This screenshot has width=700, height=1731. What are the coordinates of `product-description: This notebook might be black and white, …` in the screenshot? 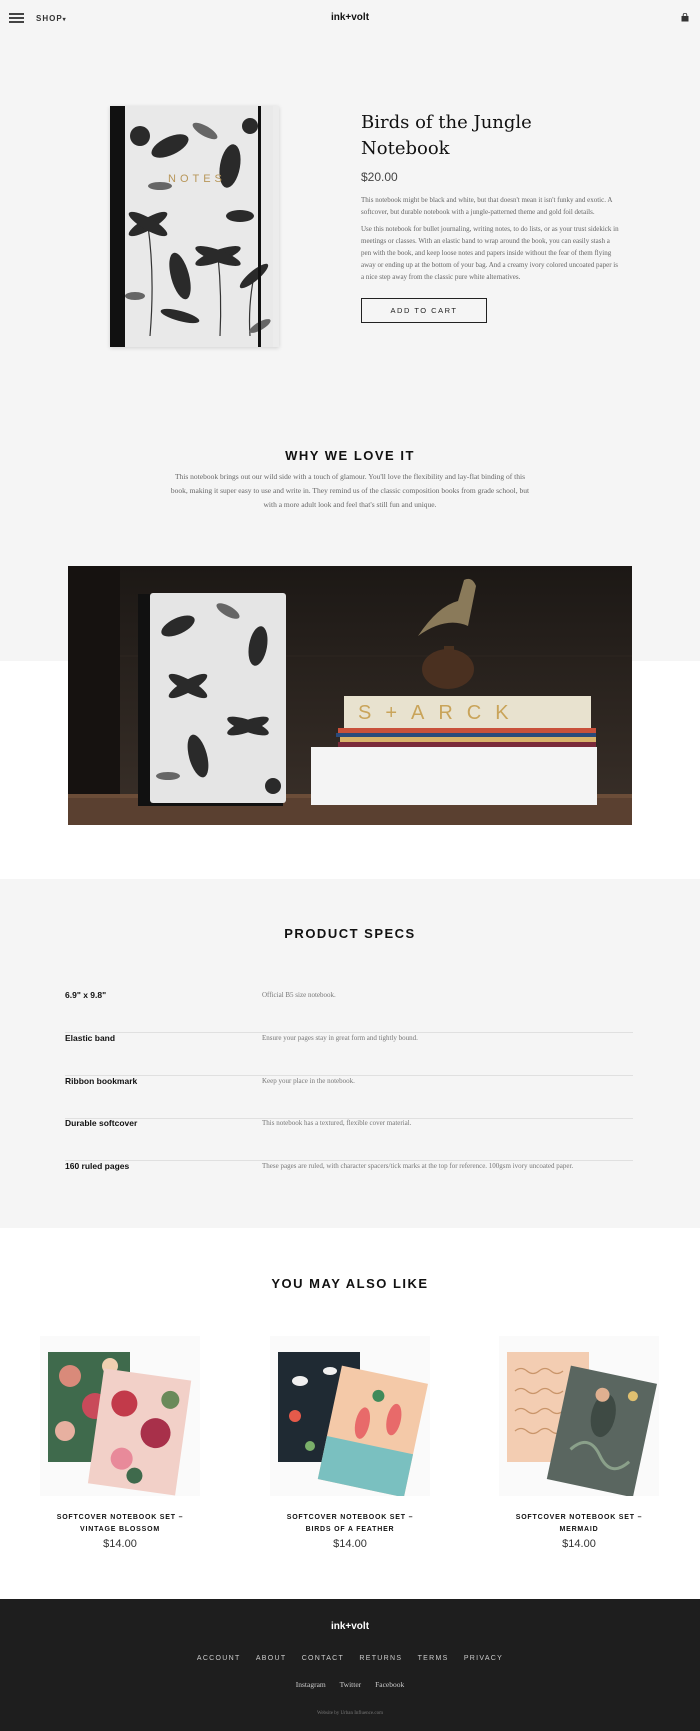 It's located at (486, 206).